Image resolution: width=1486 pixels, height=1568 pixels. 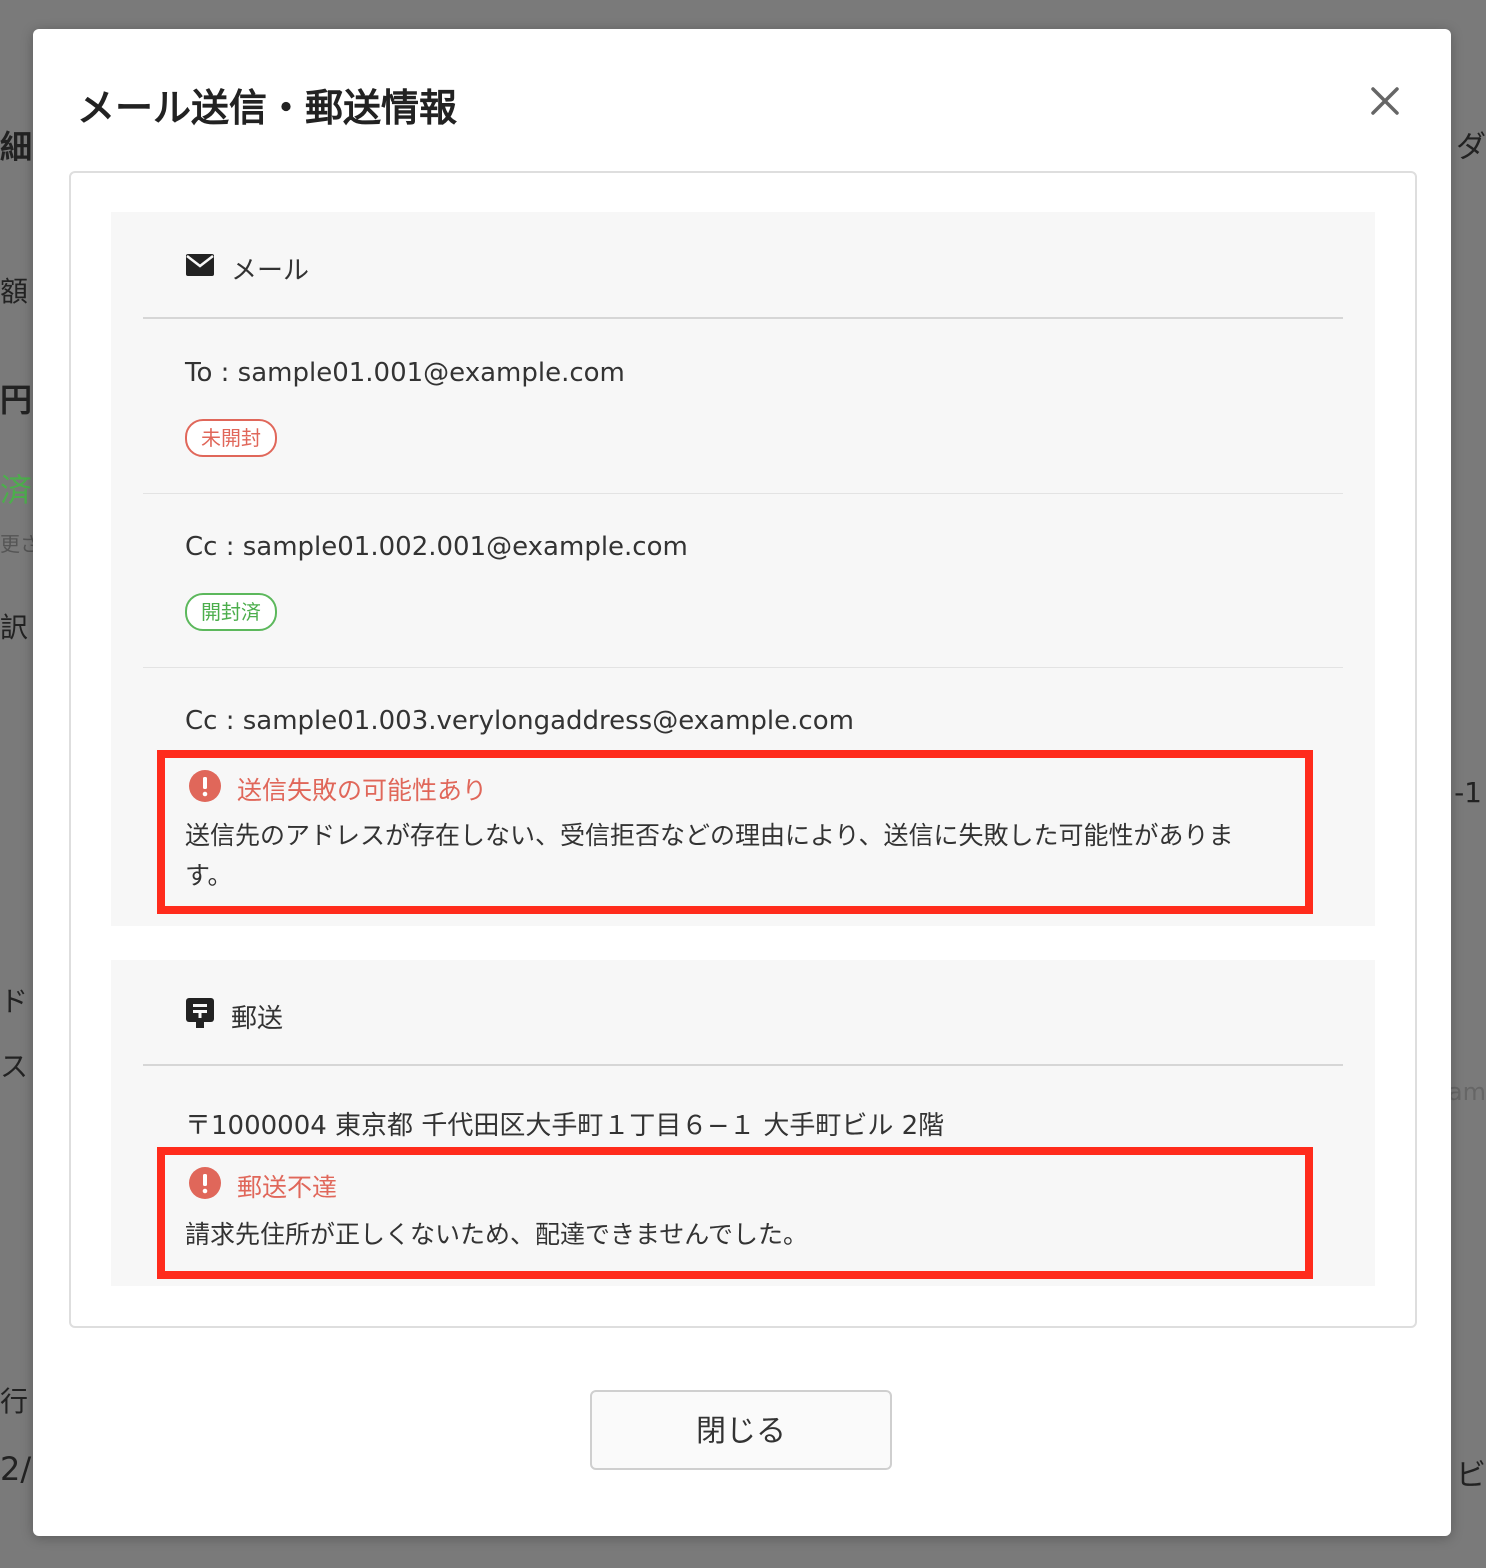 I want to click on bg-fragment: ド, so click(x=14, y=1001).